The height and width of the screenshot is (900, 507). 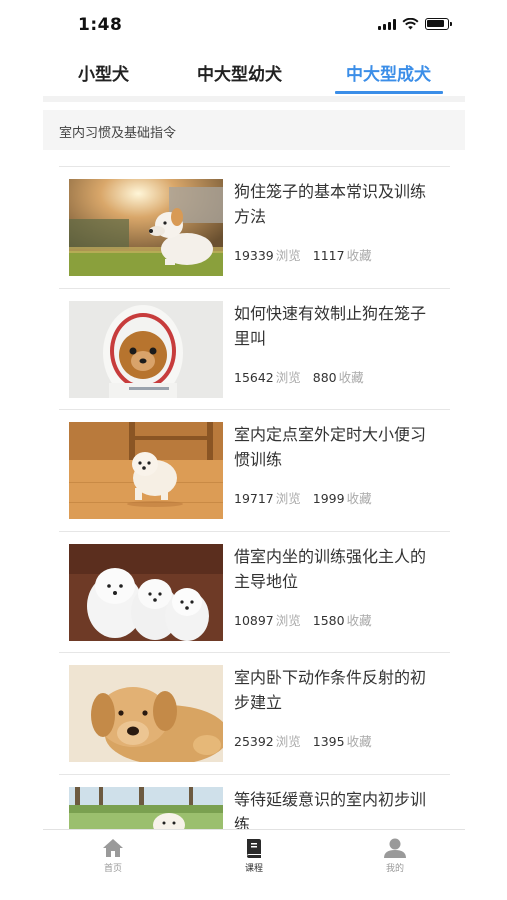 What do you see at coordinates (254, 130) in the screenshot?
I see `section-header: 室内习惯及基础指令` at bounding box center [254, 130].